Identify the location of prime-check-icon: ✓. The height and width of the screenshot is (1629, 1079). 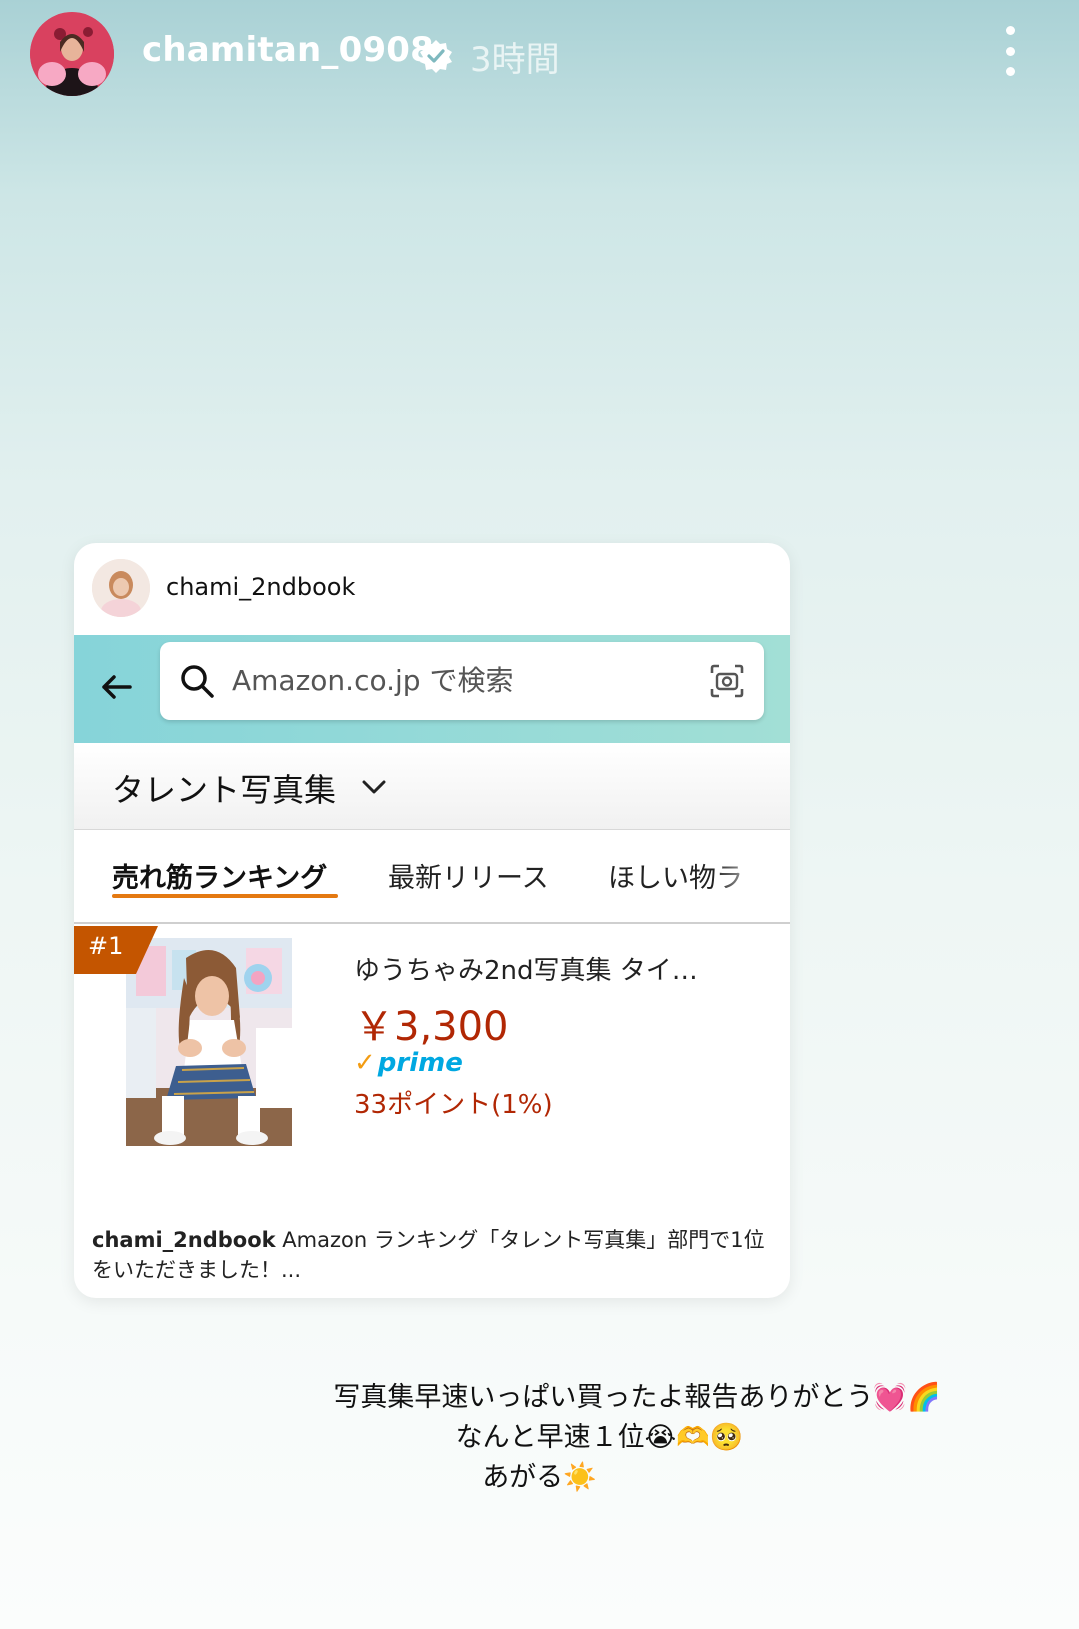
(365, 1063).